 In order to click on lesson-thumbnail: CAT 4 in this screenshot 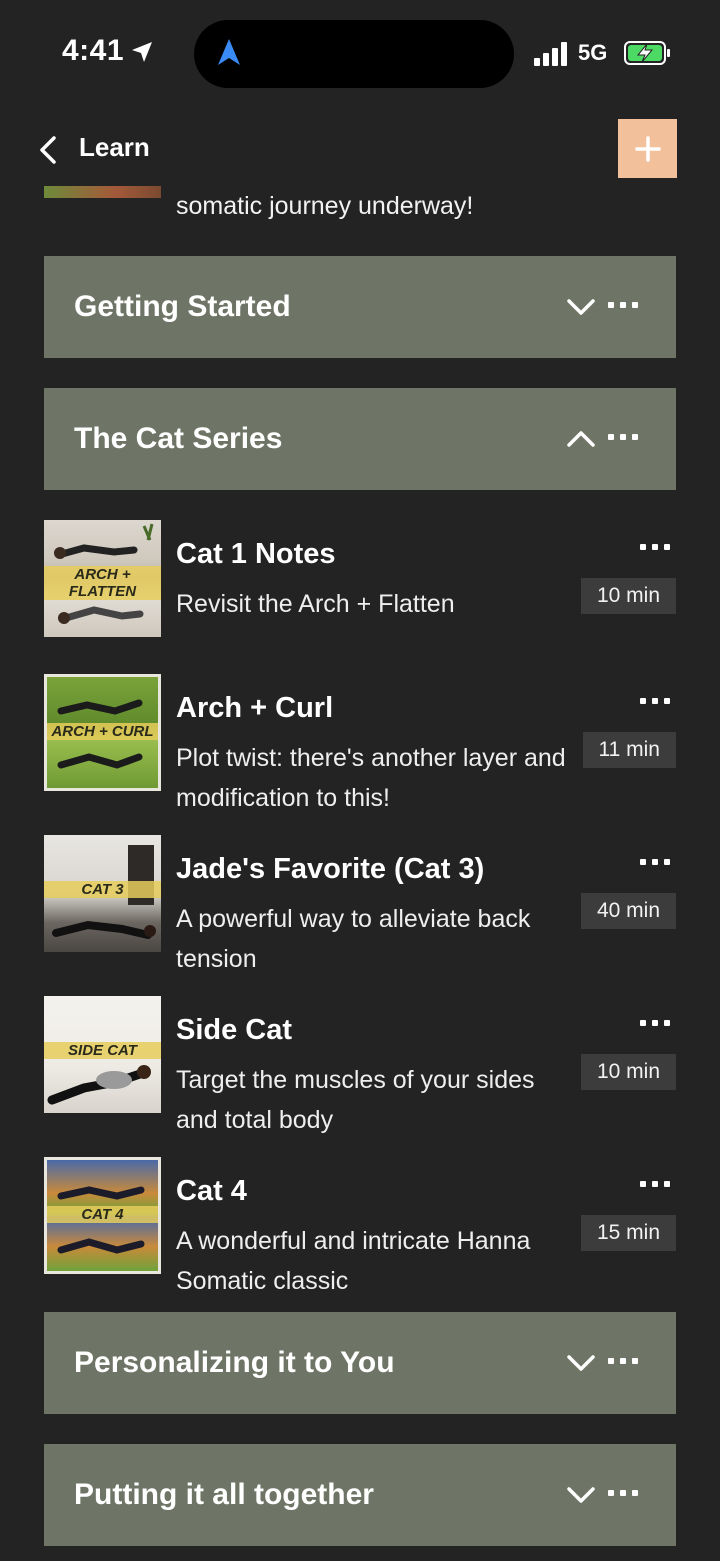, I will do `click(102, 1215)`.